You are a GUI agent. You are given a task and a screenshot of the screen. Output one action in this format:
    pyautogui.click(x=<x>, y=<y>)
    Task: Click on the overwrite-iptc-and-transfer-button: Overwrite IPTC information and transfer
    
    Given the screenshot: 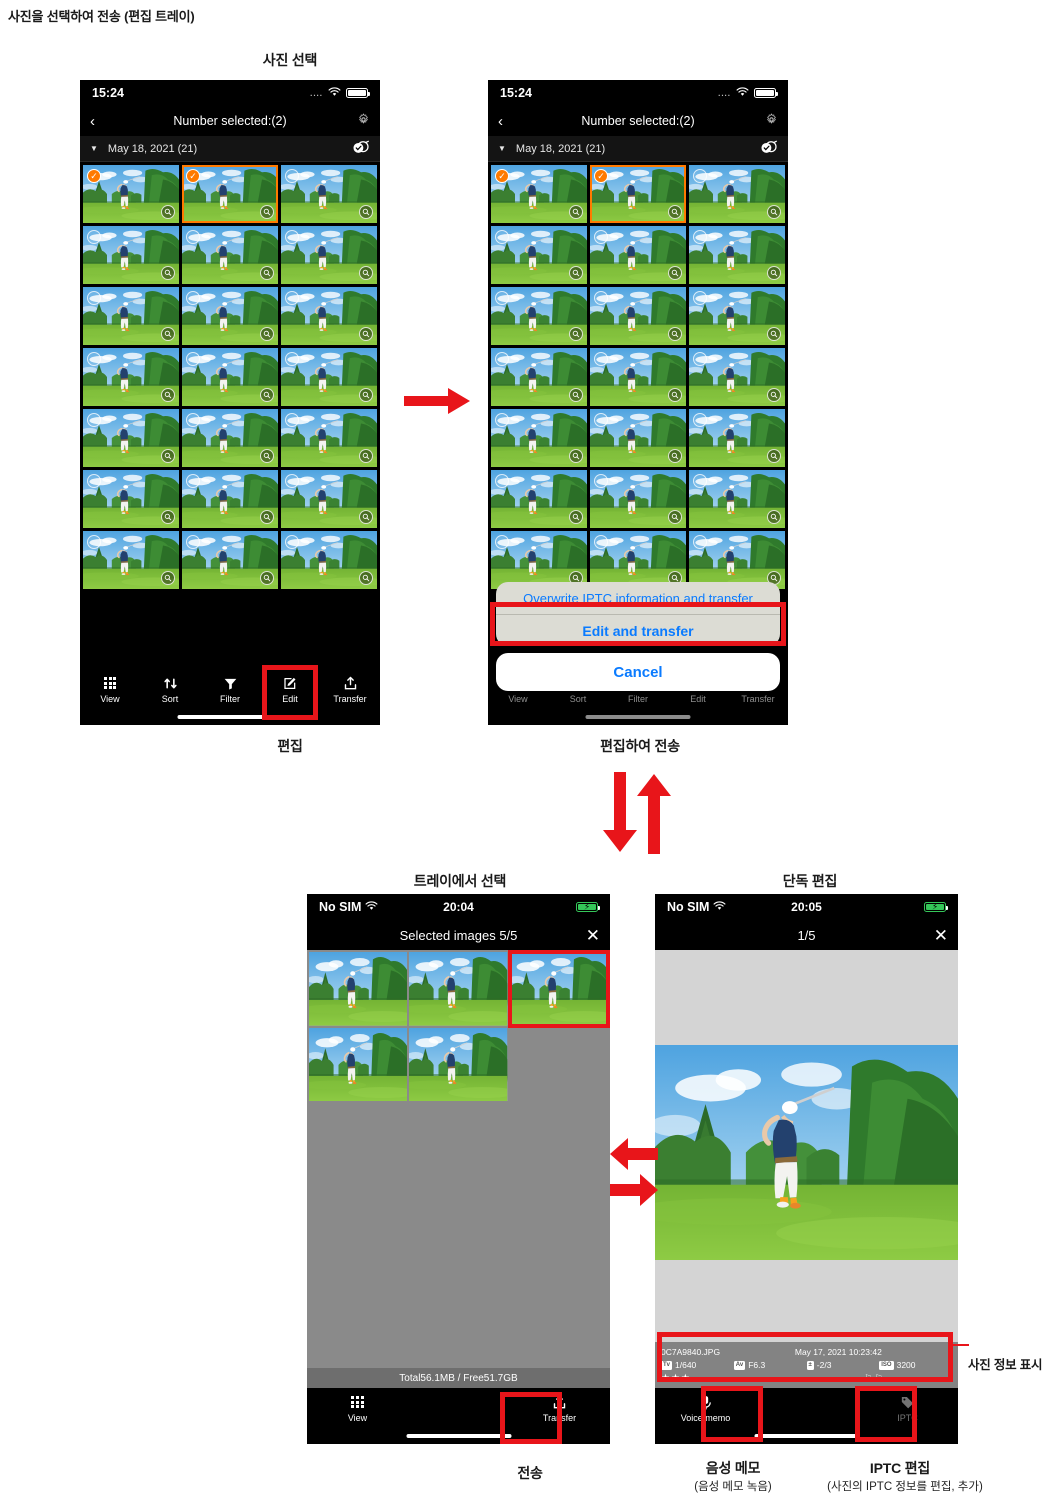 What is the action you would take?
    pyautogui.click(x=638, y=598)
    